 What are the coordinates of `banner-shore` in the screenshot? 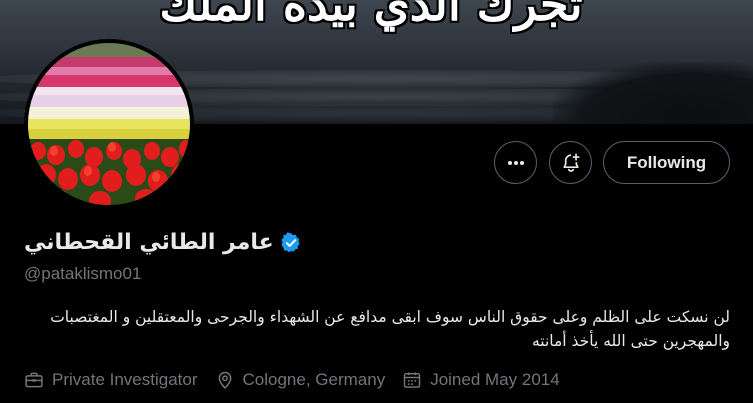 It's located at (653, 93).